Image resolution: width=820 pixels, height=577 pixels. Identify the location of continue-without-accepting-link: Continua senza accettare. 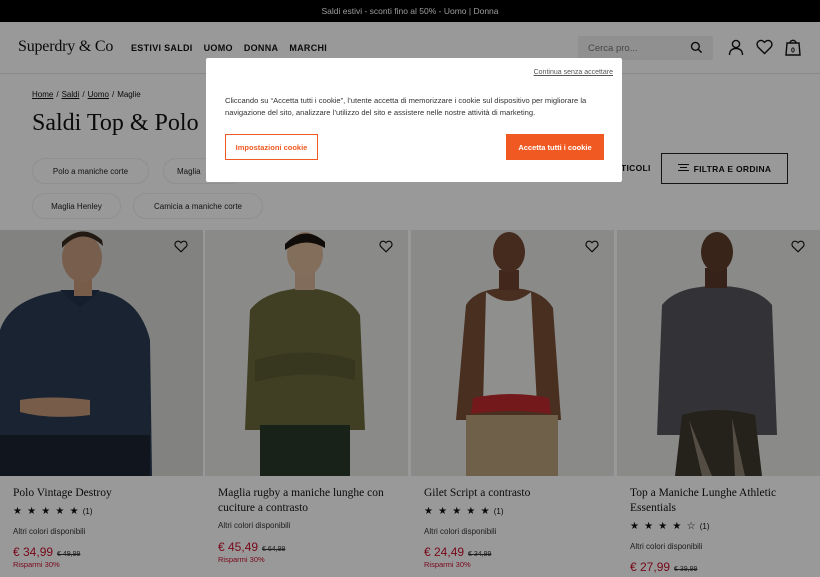
(573, 72).